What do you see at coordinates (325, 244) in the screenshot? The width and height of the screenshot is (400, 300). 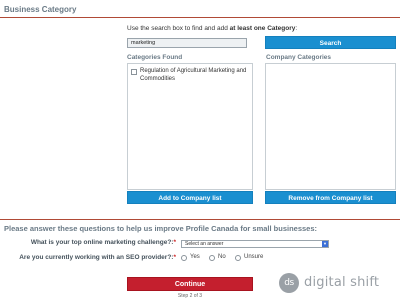 I see `chevron-down-icon: ▼` at bounding box center [325, 244].